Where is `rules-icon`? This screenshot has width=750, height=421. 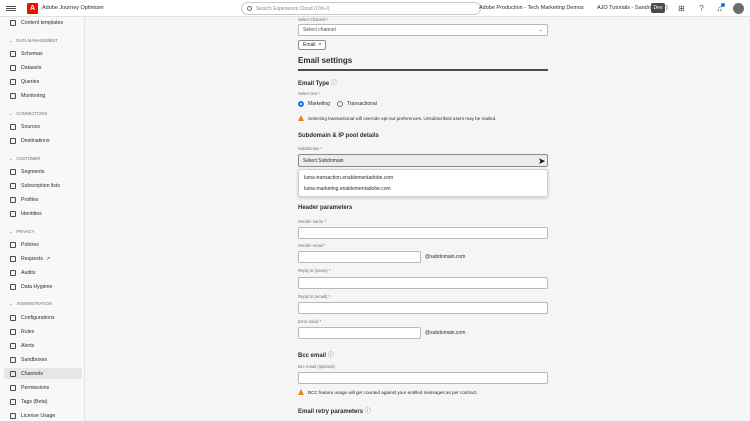 rules-icon is located at coordinates (13, 331).